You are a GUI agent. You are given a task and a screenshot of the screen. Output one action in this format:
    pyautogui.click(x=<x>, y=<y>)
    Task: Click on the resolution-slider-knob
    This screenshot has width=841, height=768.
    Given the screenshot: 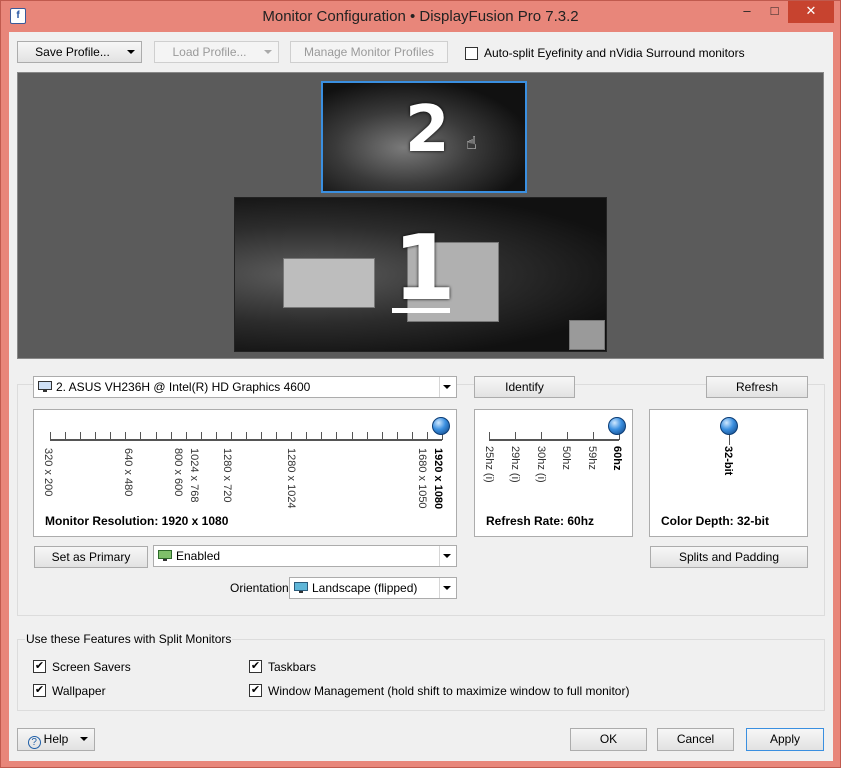 What is the action you would take?
    pyautogui.click(x=441, y=426)
    